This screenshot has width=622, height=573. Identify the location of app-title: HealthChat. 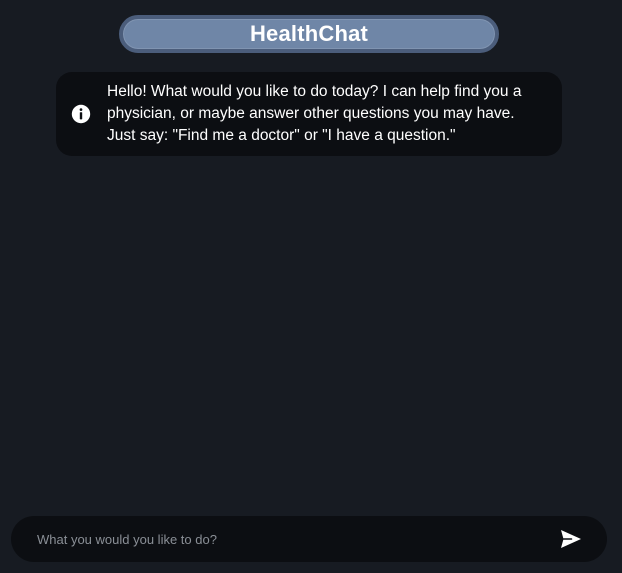
(309, 33).